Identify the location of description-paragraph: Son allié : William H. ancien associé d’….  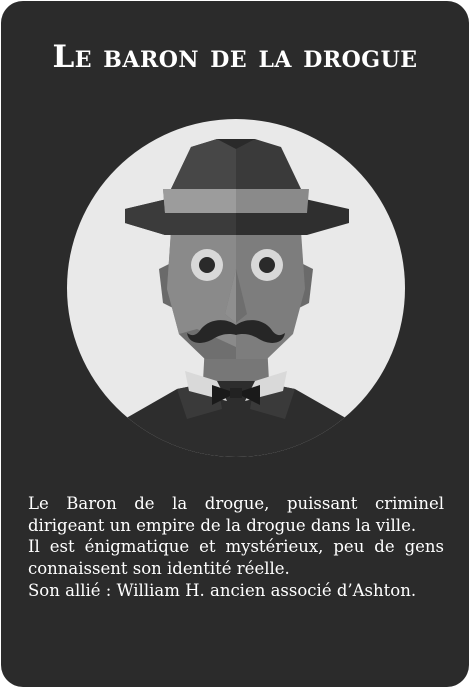
(222, 590).